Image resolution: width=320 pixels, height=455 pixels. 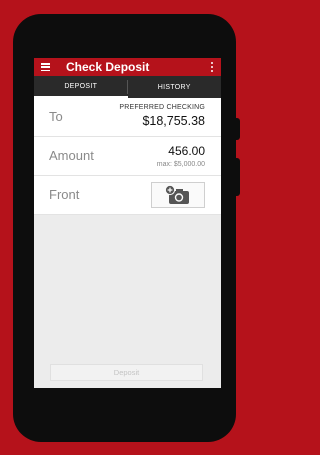 What do you see at coordinates (127, 156) in the screenshot?
I see `amount-row: Amount 456.00 max: $5,000.00` at bounding box center [127, 156].